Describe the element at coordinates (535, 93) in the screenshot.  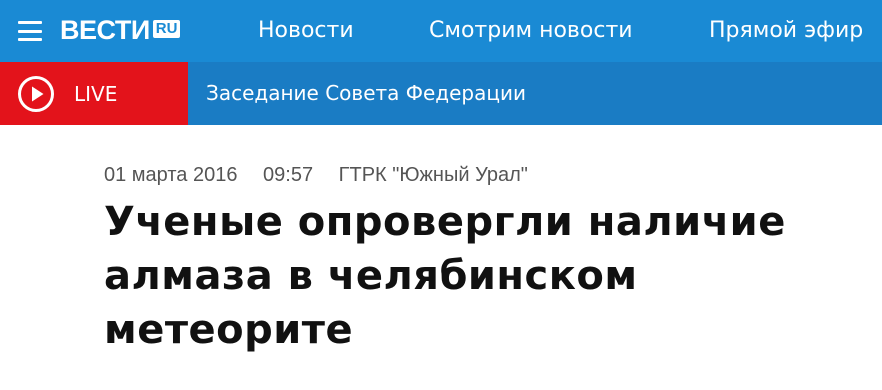
I see `live-broadcast-banner: Заседание Совета Федерации` at that location.